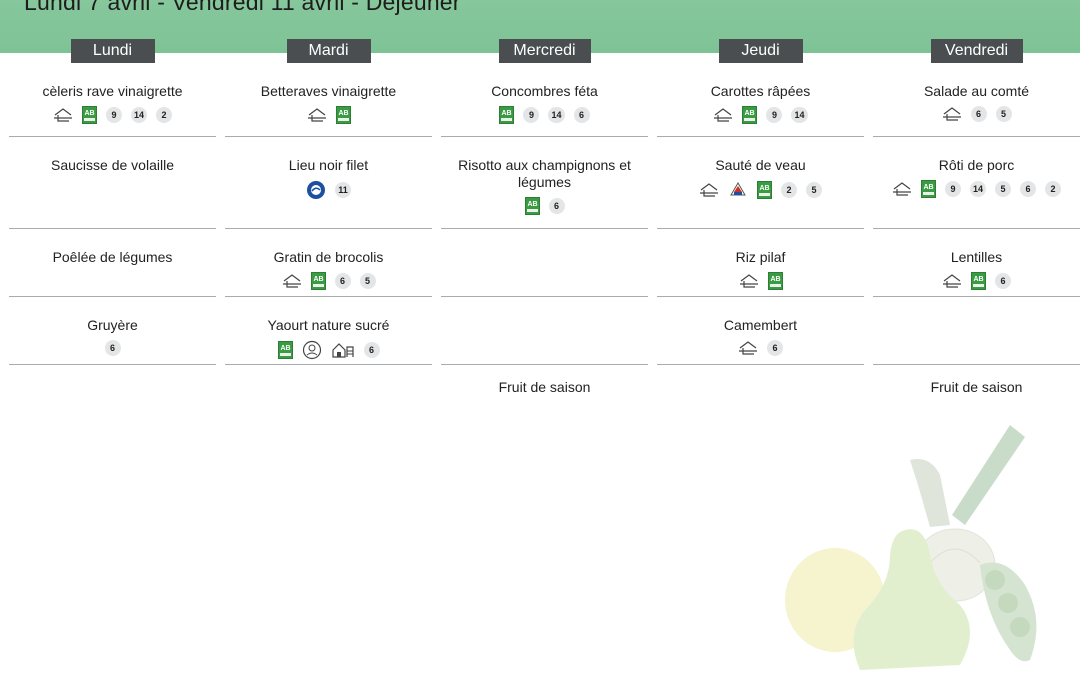 Image resolution: width=1080 pixels, height=675 pixels. I want to click on menu-slot: Lentilles AB 6, so click(976, 263).